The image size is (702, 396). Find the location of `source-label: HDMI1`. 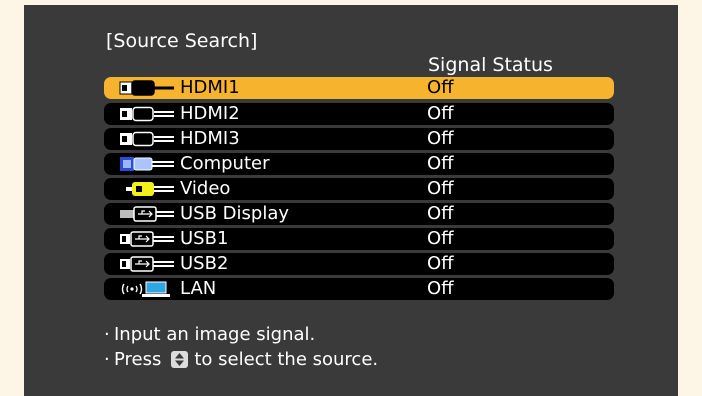

source-label: HDMI1 is located at coordinates (210, 87).